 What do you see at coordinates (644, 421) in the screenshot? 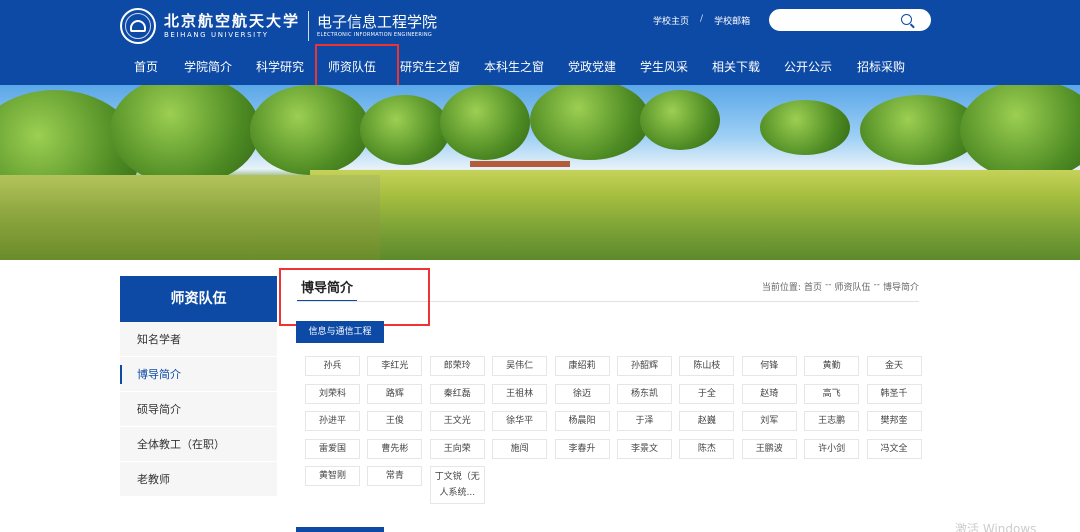
I see `supervisor-item: 于泽` at bounding box center [644, 421].